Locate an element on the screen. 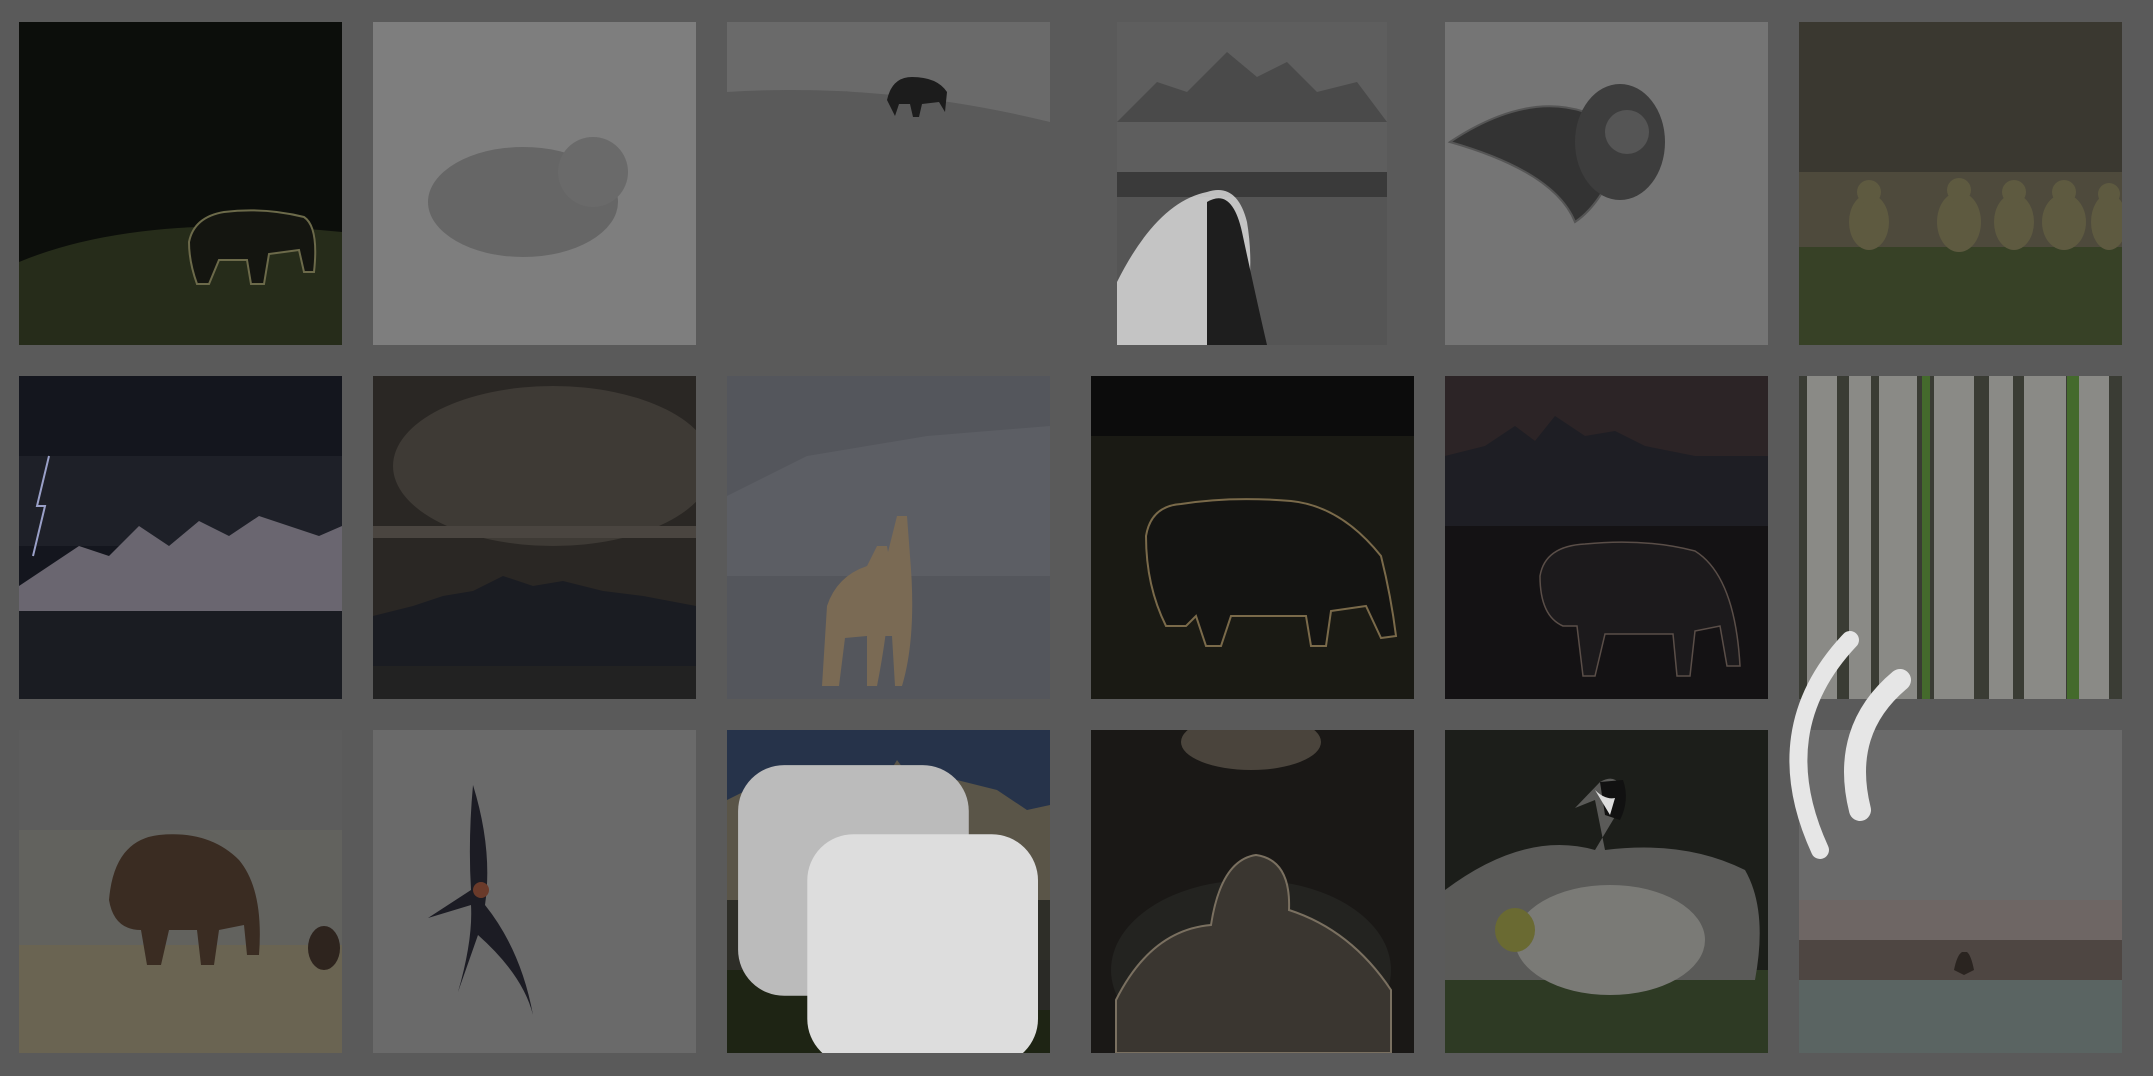 The image size is (2153, 1076). bison-dusk-image is located at coordinates (1606, 537).